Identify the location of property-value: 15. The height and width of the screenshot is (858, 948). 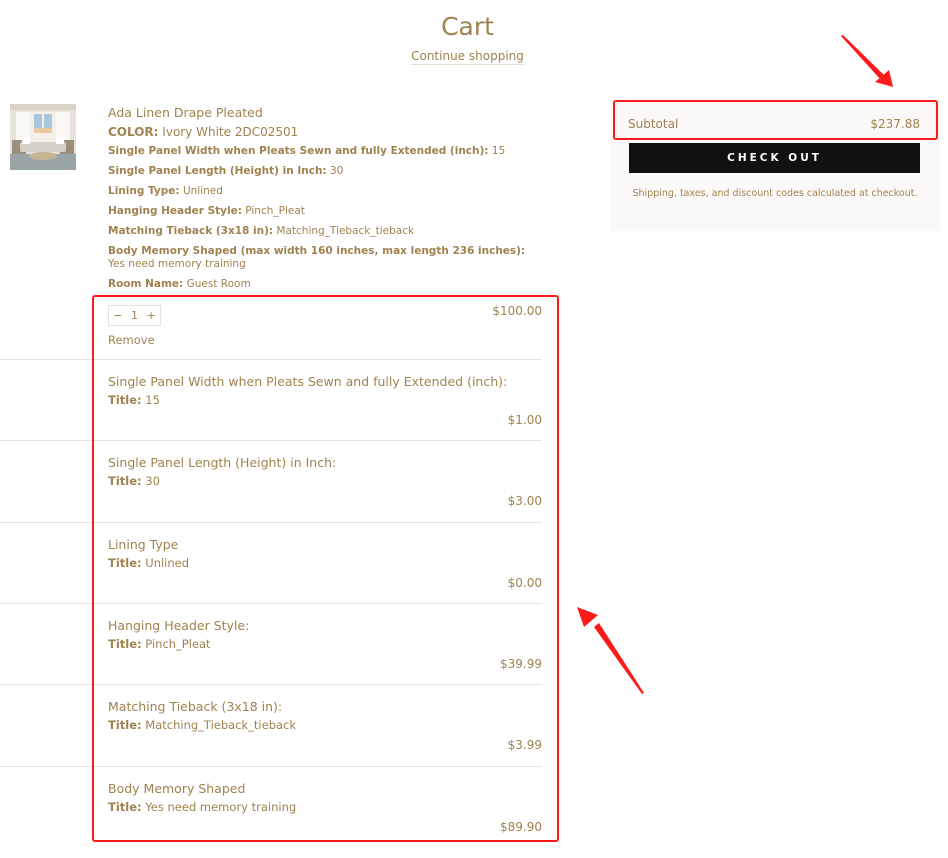
(498, 151).